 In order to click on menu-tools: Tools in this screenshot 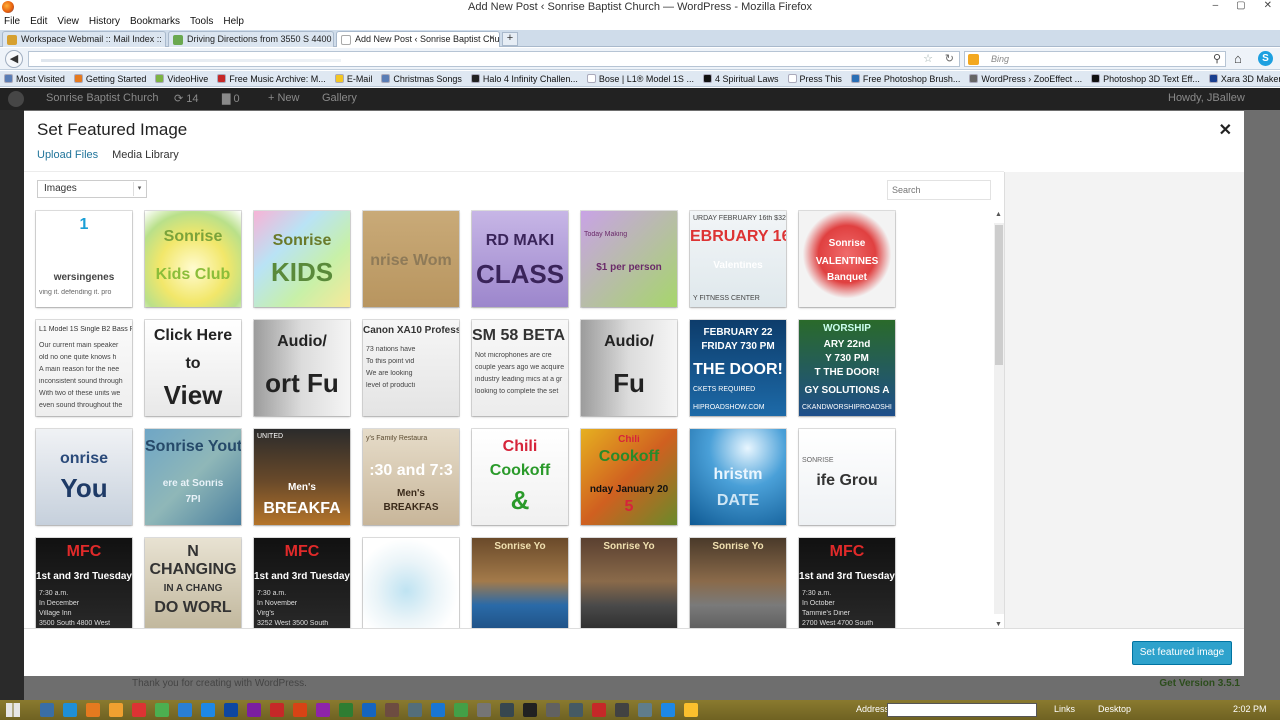, I will do `click(201, 23)`.